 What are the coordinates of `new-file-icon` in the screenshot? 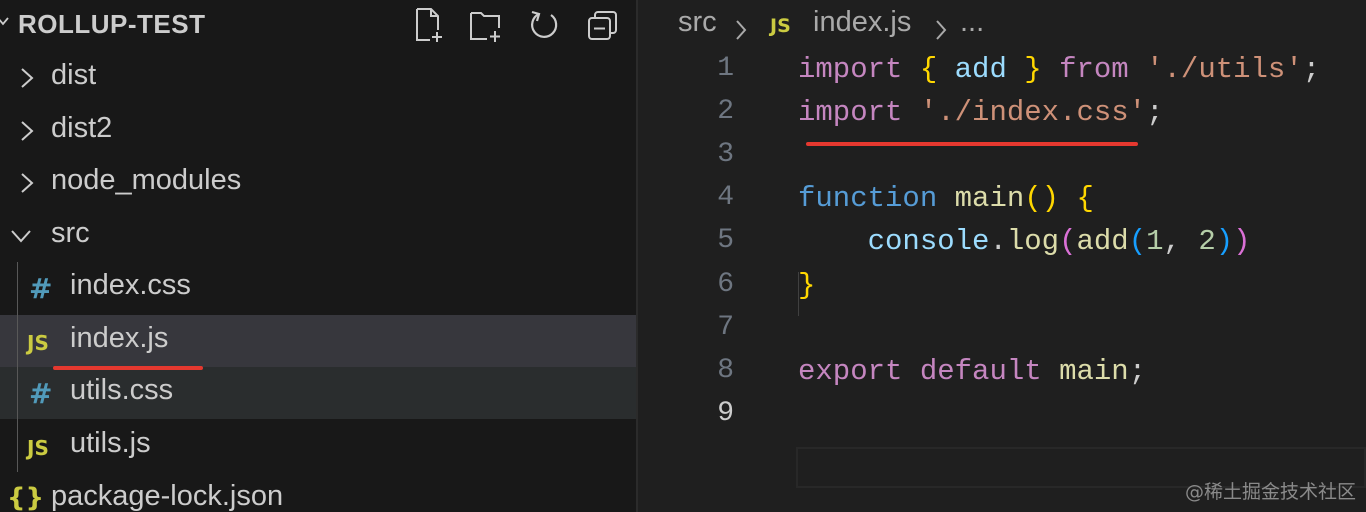 It's located at (429, 25).